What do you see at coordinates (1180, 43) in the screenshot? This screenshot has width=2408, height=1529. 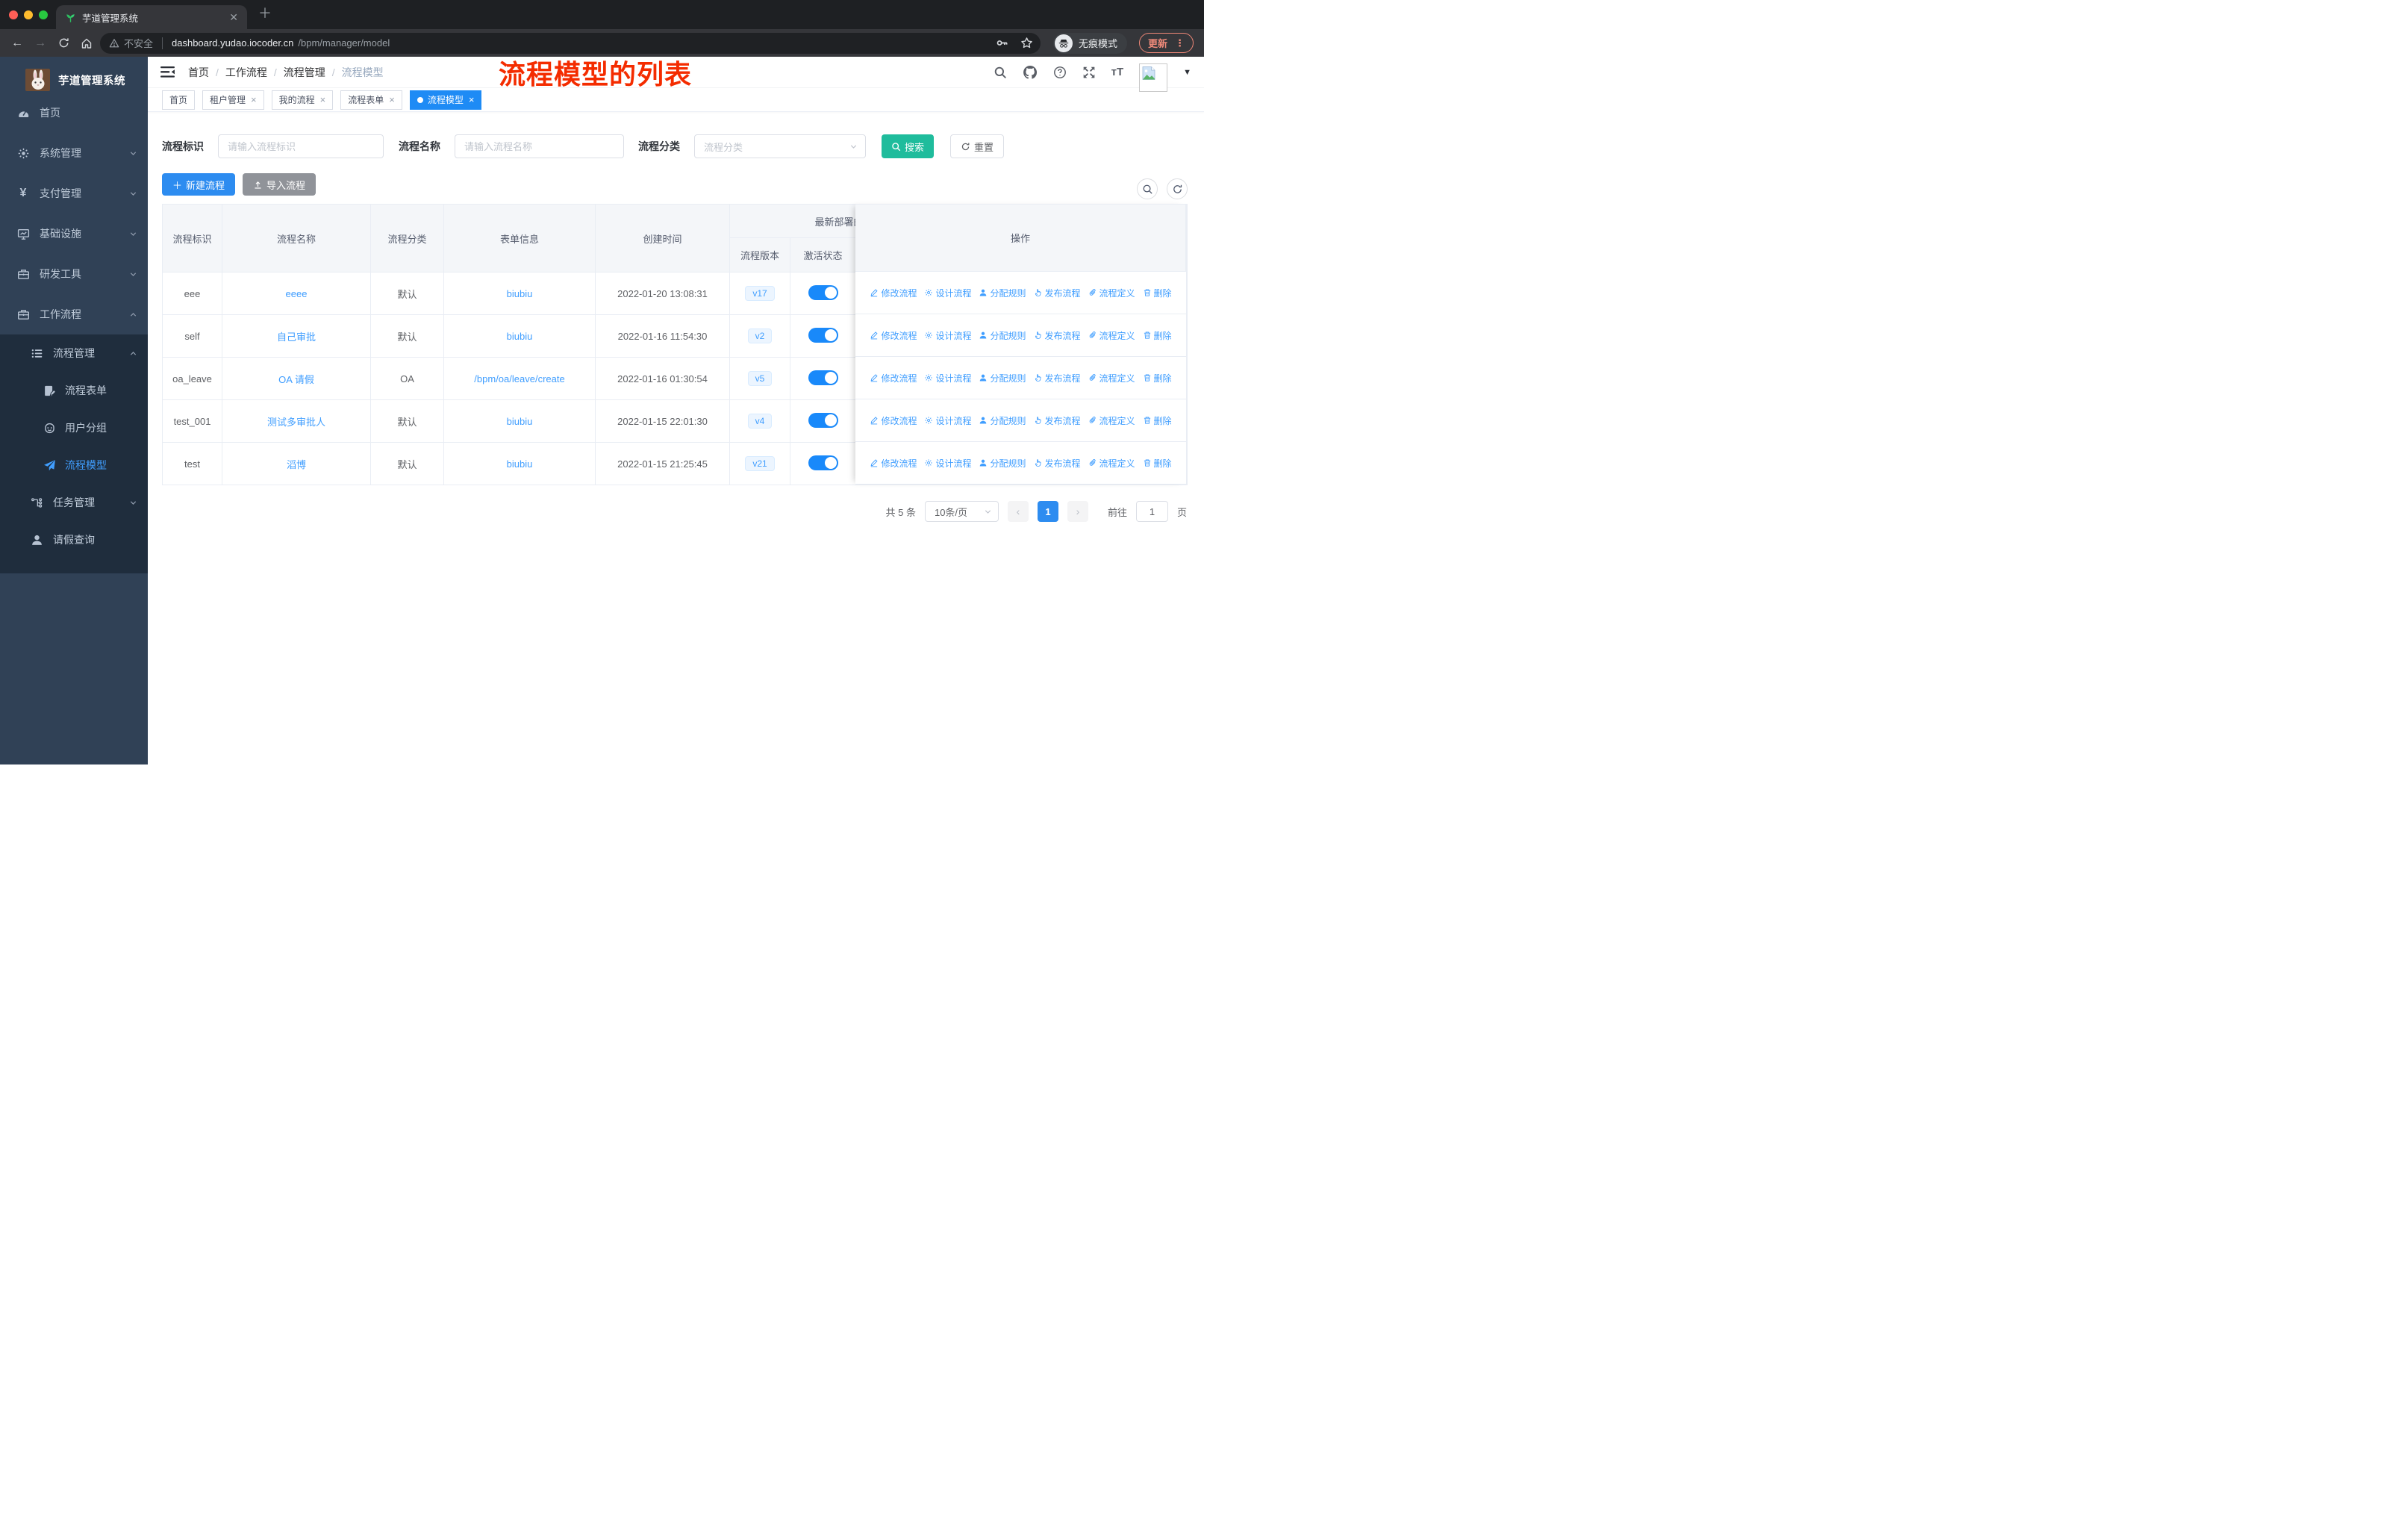 I see `menu-dots-icon: ⋮` at bounding box center [1180, 43].